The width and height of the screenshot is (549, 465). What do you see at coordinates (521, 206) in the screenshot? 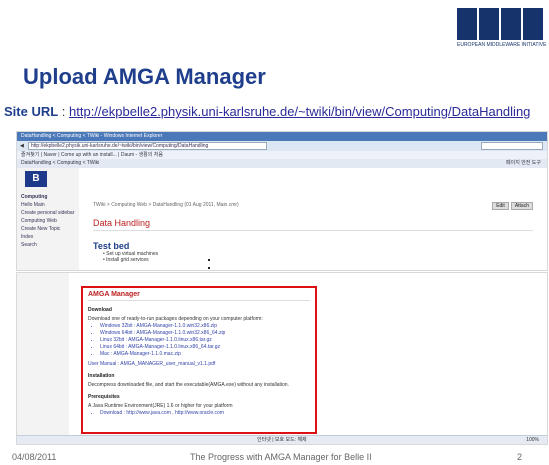
I see `attach-button: Attach` at bounding box center [521, 206].